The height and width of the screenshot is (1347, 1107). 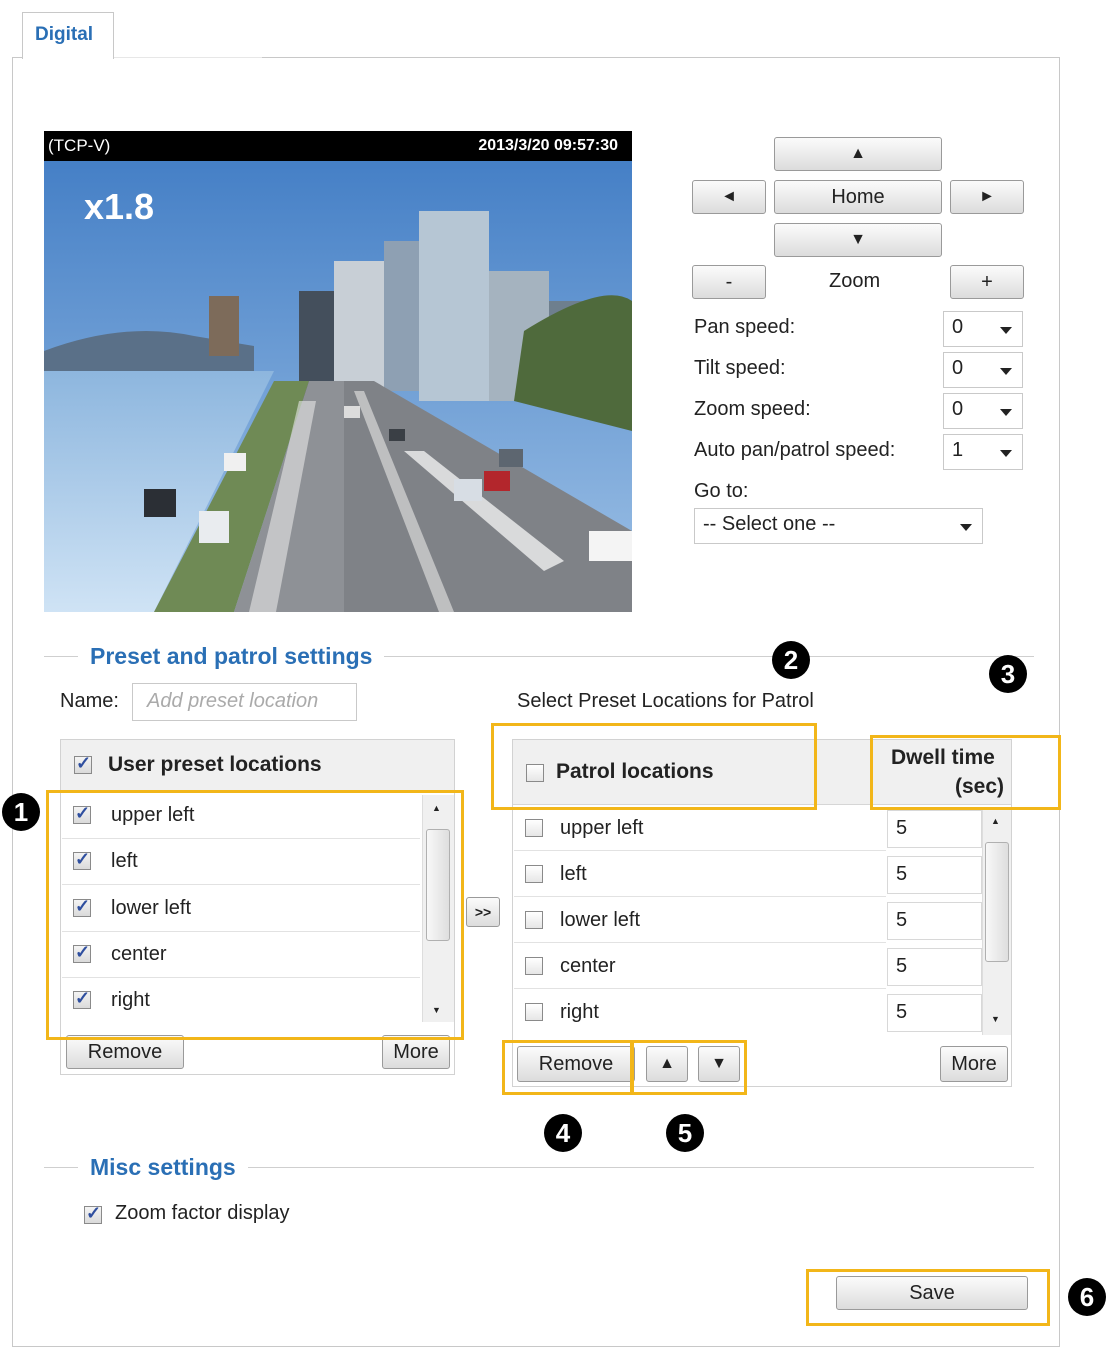 What do you see at coordinates (987, 197) in the screenshot?
I see `pan-right-button: ►` at bounding box center [987, 197].